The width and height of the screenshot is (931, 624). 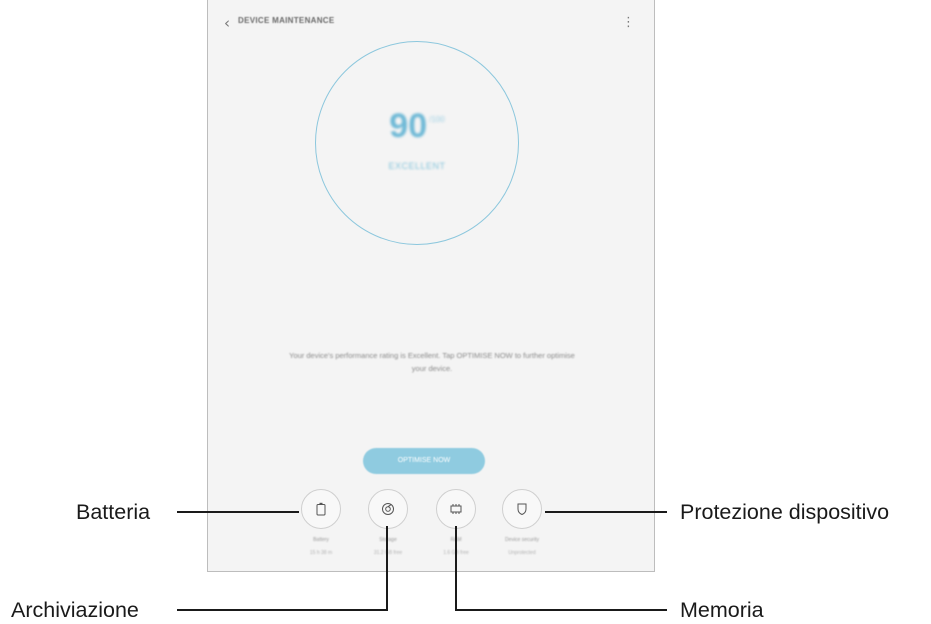 I want to click on score-display: 90/100, so click(x=417, y=126).